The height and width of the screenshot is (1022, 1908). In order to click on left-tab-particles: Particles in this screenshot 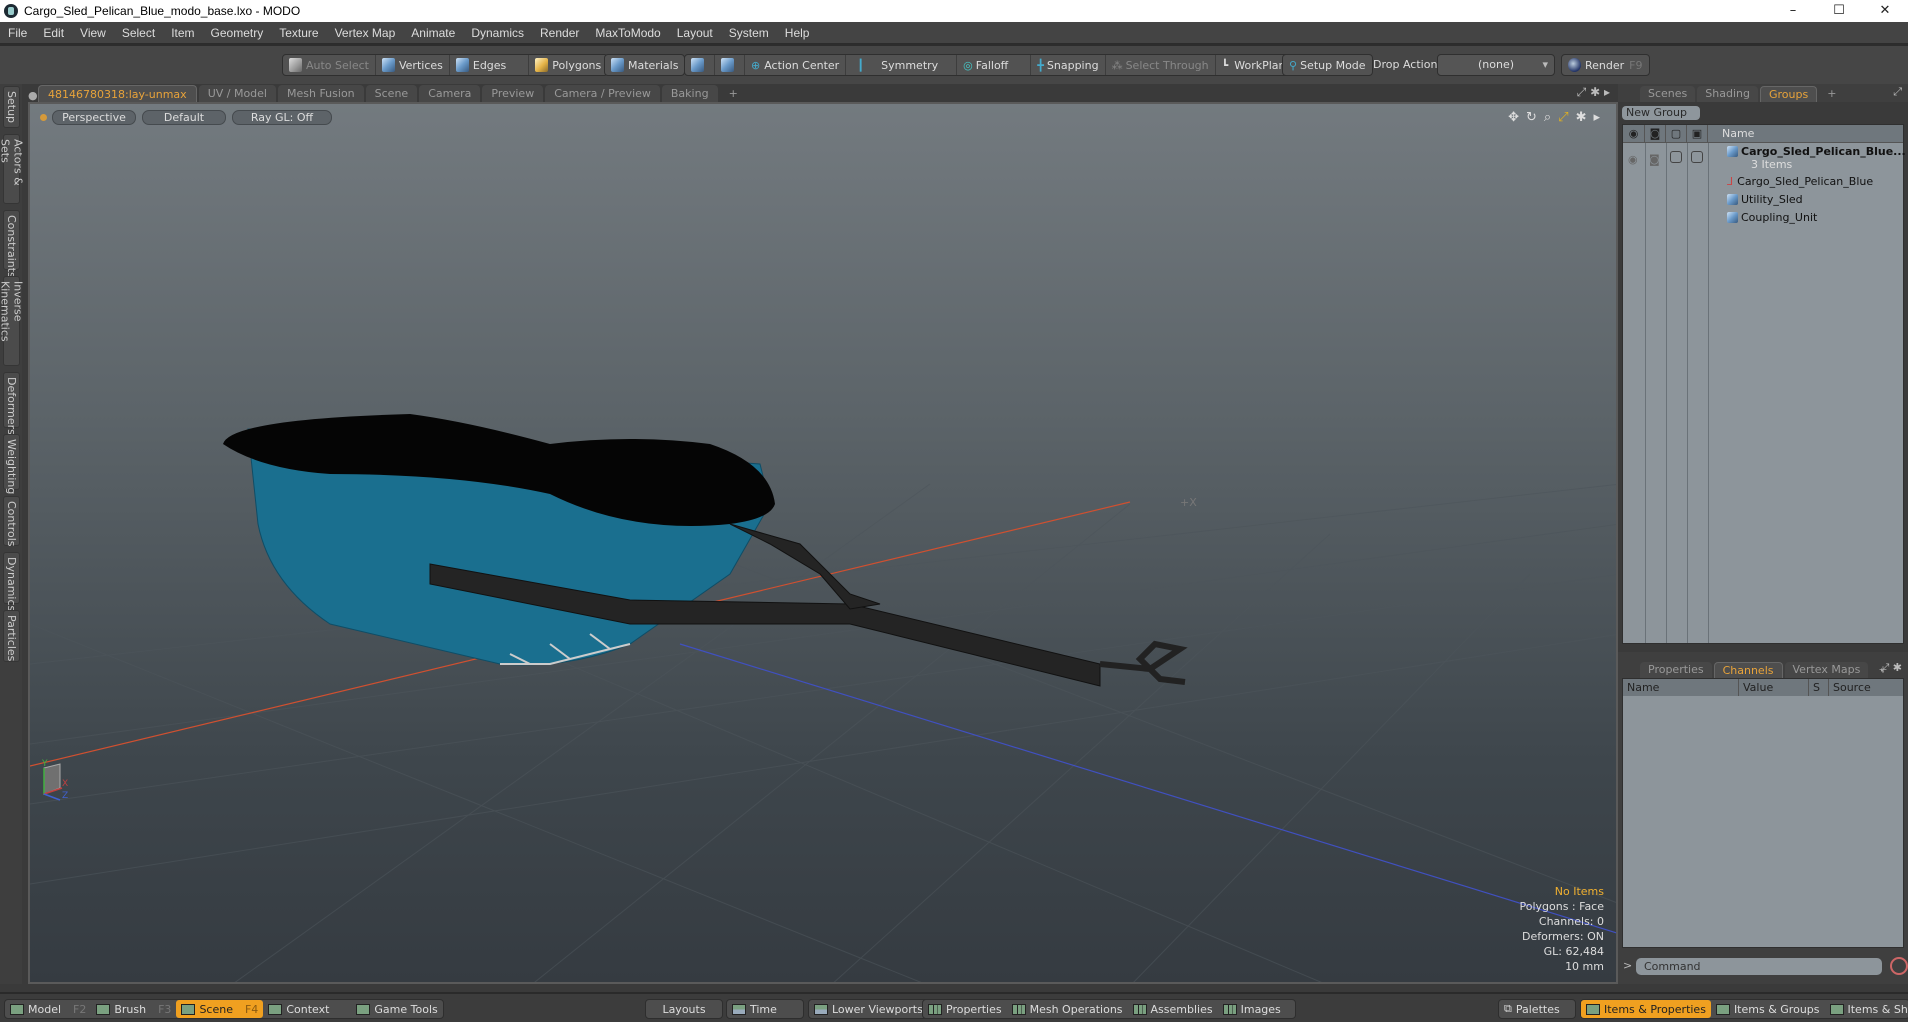, I will do `click(11, 636)`.